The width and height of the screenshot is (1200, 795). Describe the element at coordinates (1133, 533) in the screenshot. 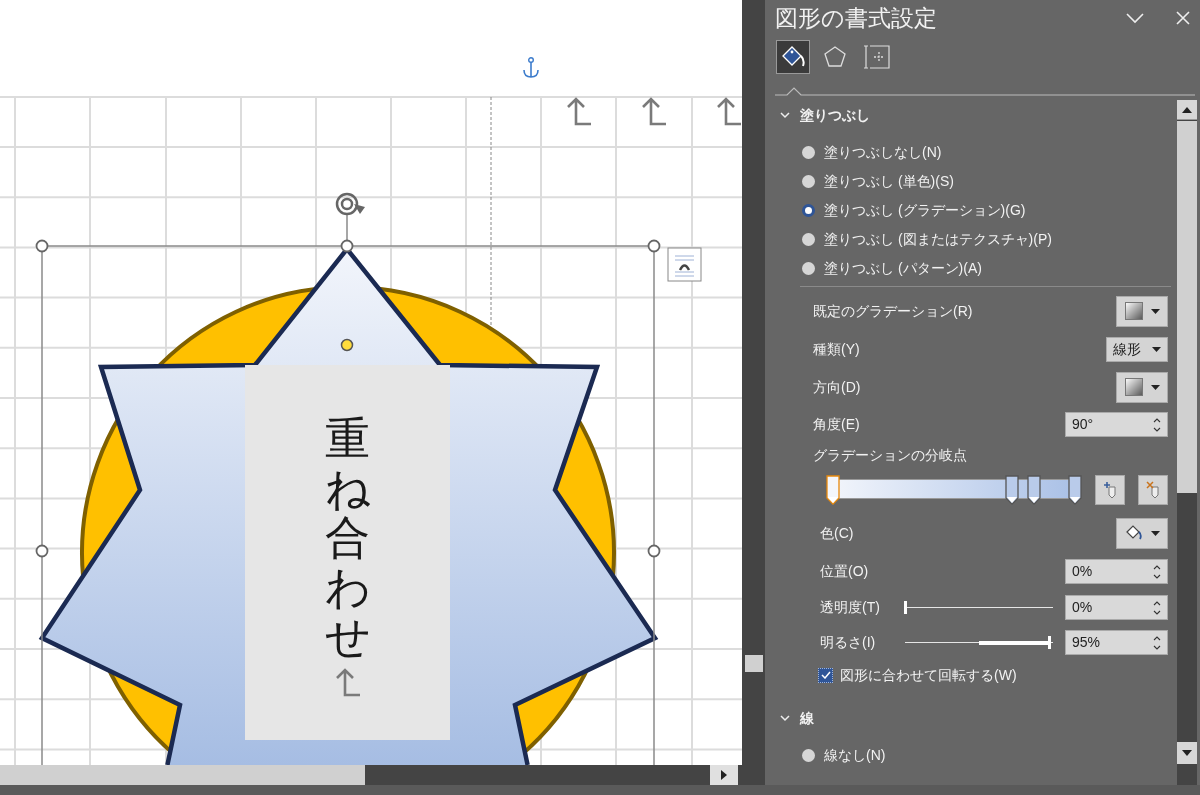

I see `paint-bucket-icon` at that location.